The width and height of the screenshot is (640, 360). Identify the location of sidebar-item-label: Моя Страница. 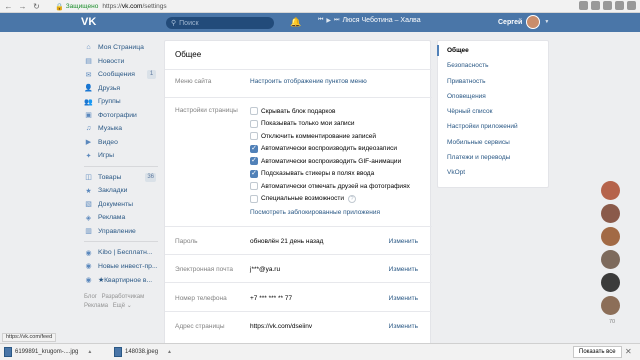
(121, 48).